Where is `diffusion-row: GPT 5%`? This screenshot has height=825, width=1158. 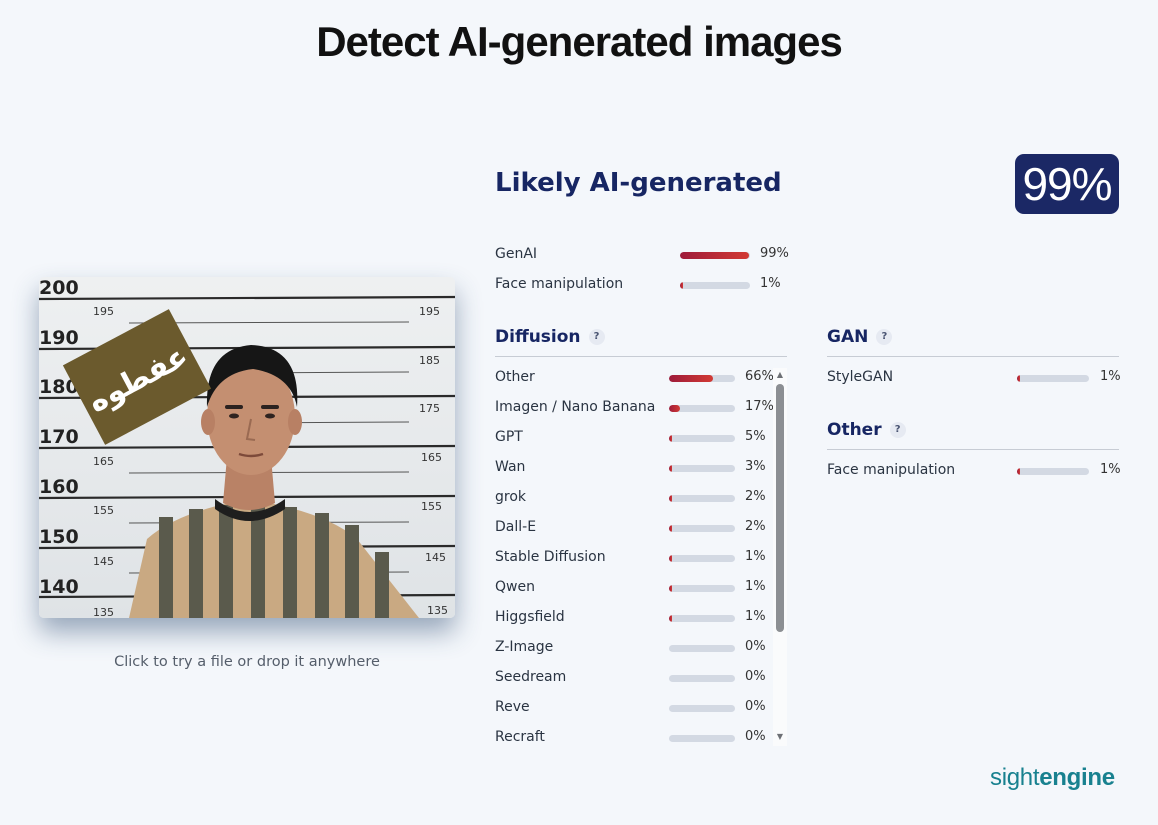 diffusion-row: GPT 5% is located at coordinates (634, 439).